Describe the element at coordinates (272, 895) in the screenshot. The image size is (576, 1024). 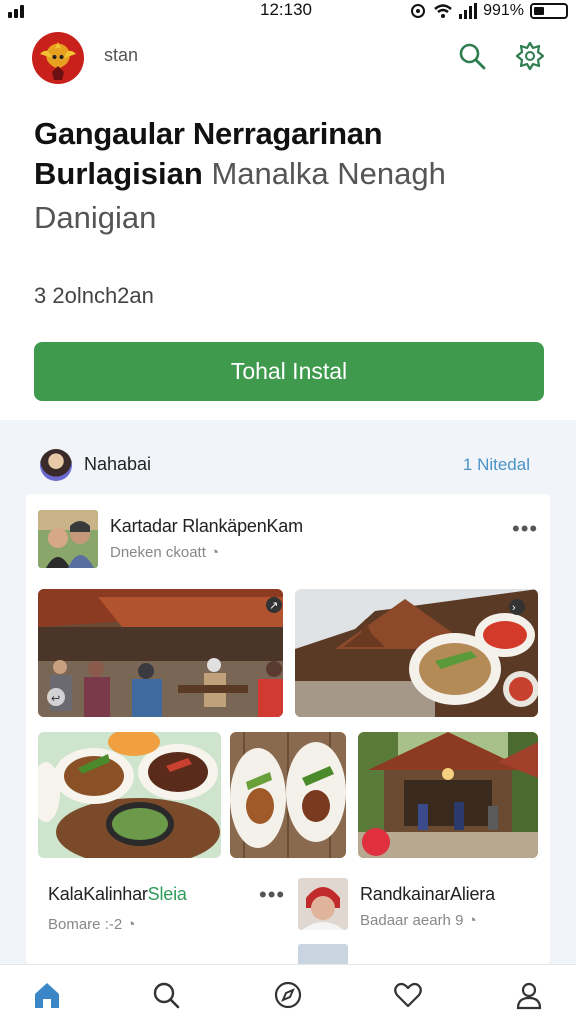
I see `item-more-button: •••` at that location.